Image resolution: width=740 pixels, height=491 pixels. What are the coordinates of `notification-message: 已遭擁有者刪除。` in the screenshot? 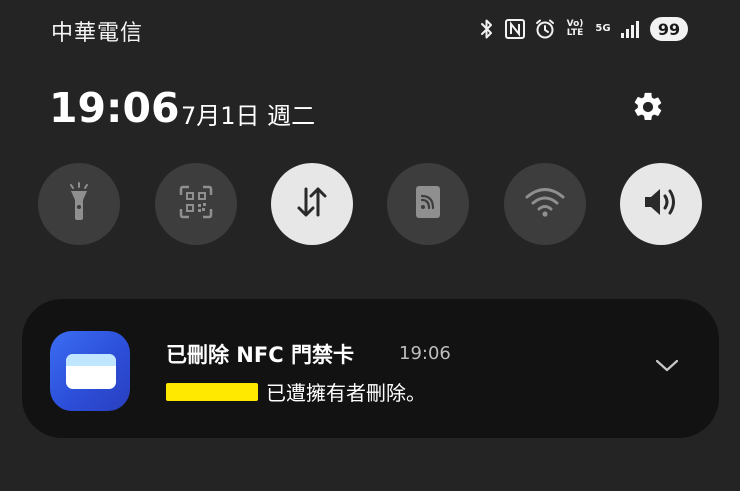 It's located at (346, 393).